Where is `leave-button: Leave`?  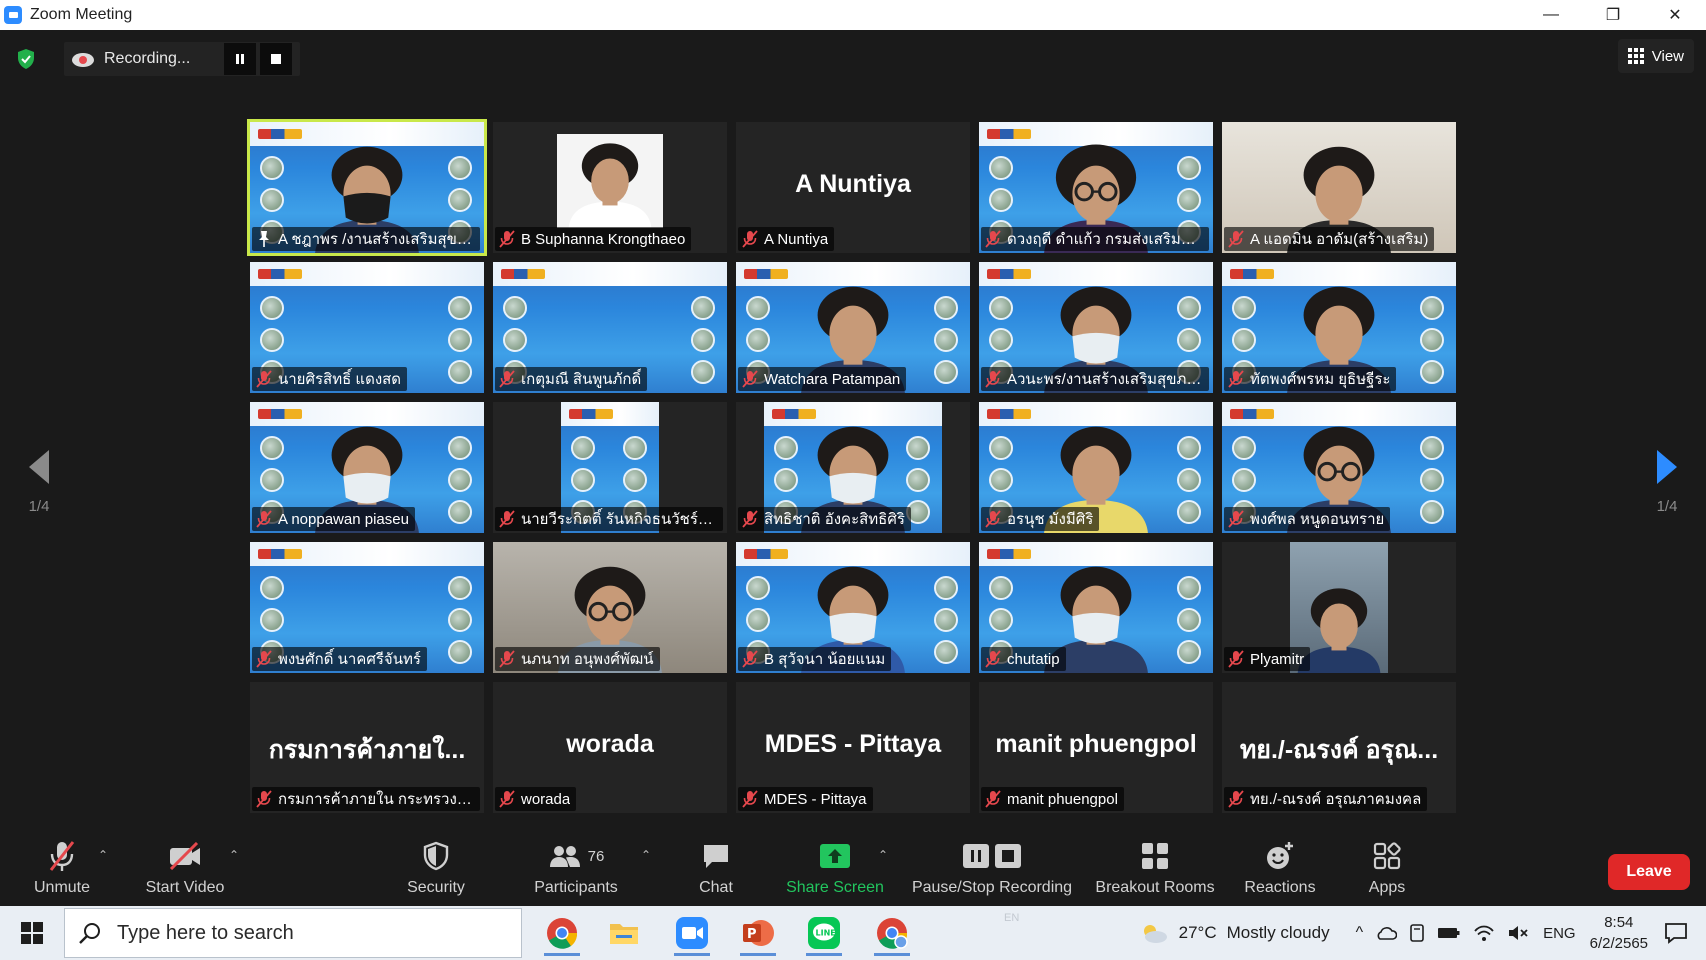 leave-button: Leave is located at coordinates (1649, 872).